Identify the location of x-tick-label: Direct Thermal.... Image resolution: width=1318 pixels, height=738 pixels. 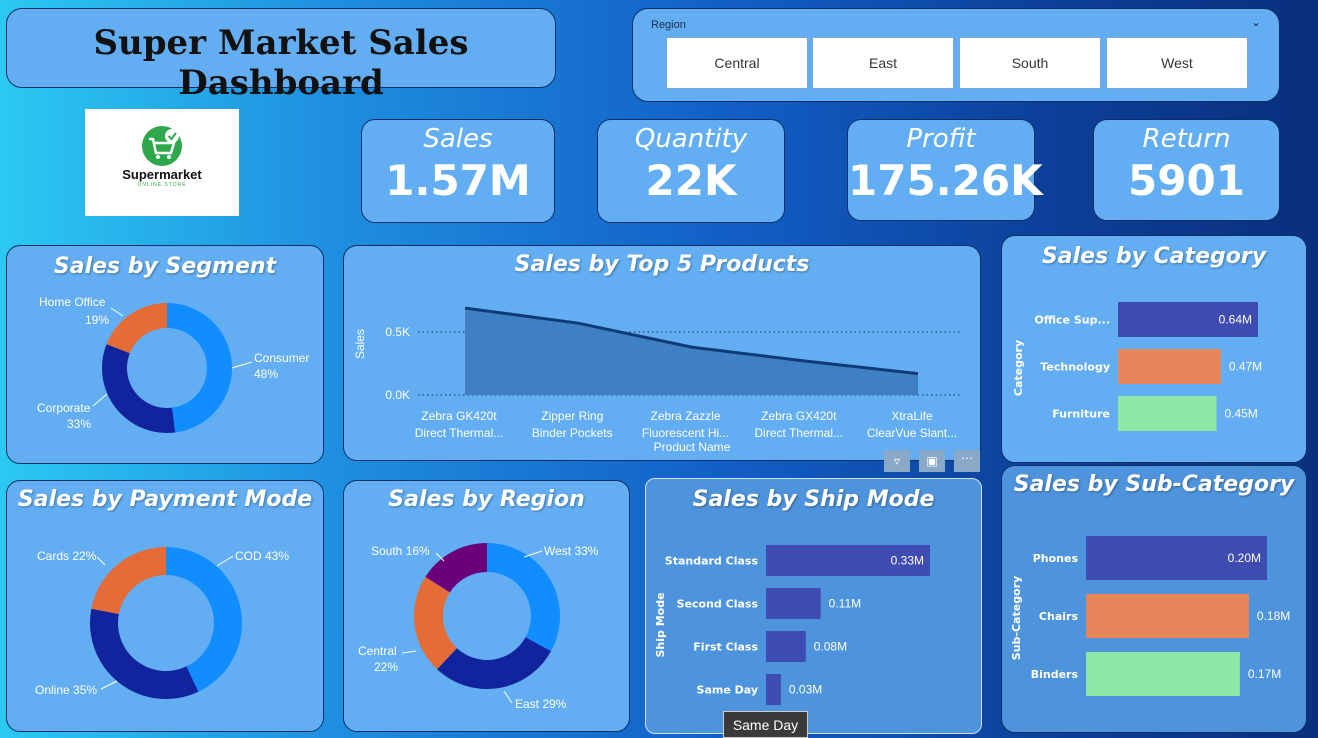
(799, 433).